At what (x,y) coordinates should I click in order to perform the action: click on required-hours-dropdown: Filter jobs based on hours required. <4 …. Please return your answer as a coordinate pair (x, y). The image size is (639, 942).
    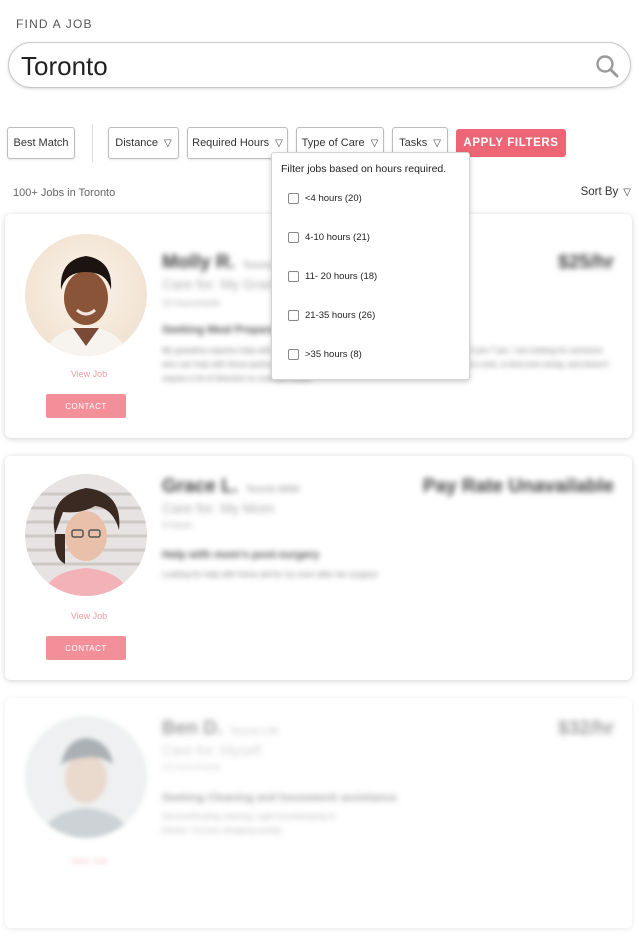
    Looking at the image, I should click on (370, 266).